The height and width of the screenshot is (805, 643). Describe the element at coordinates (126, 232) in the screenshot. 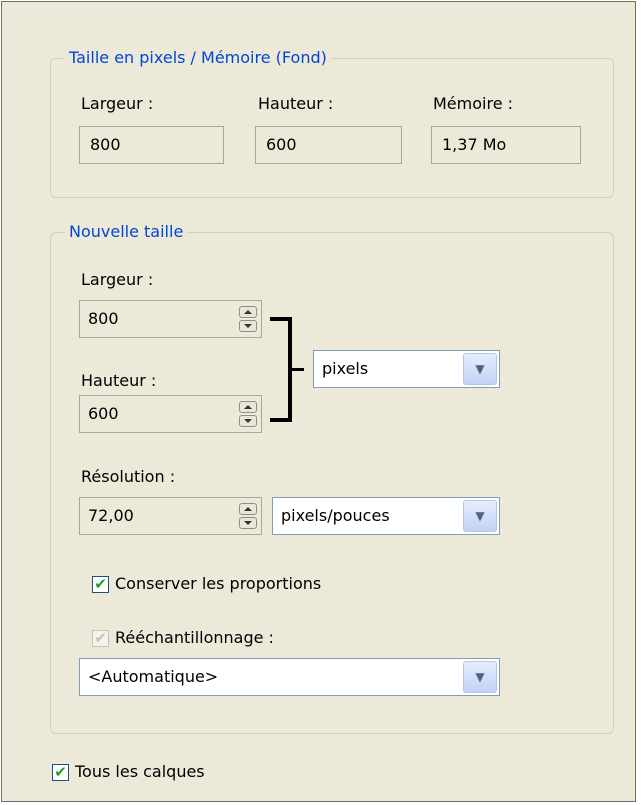

I see `new-size-legend: Nouvelle taille` at that location.